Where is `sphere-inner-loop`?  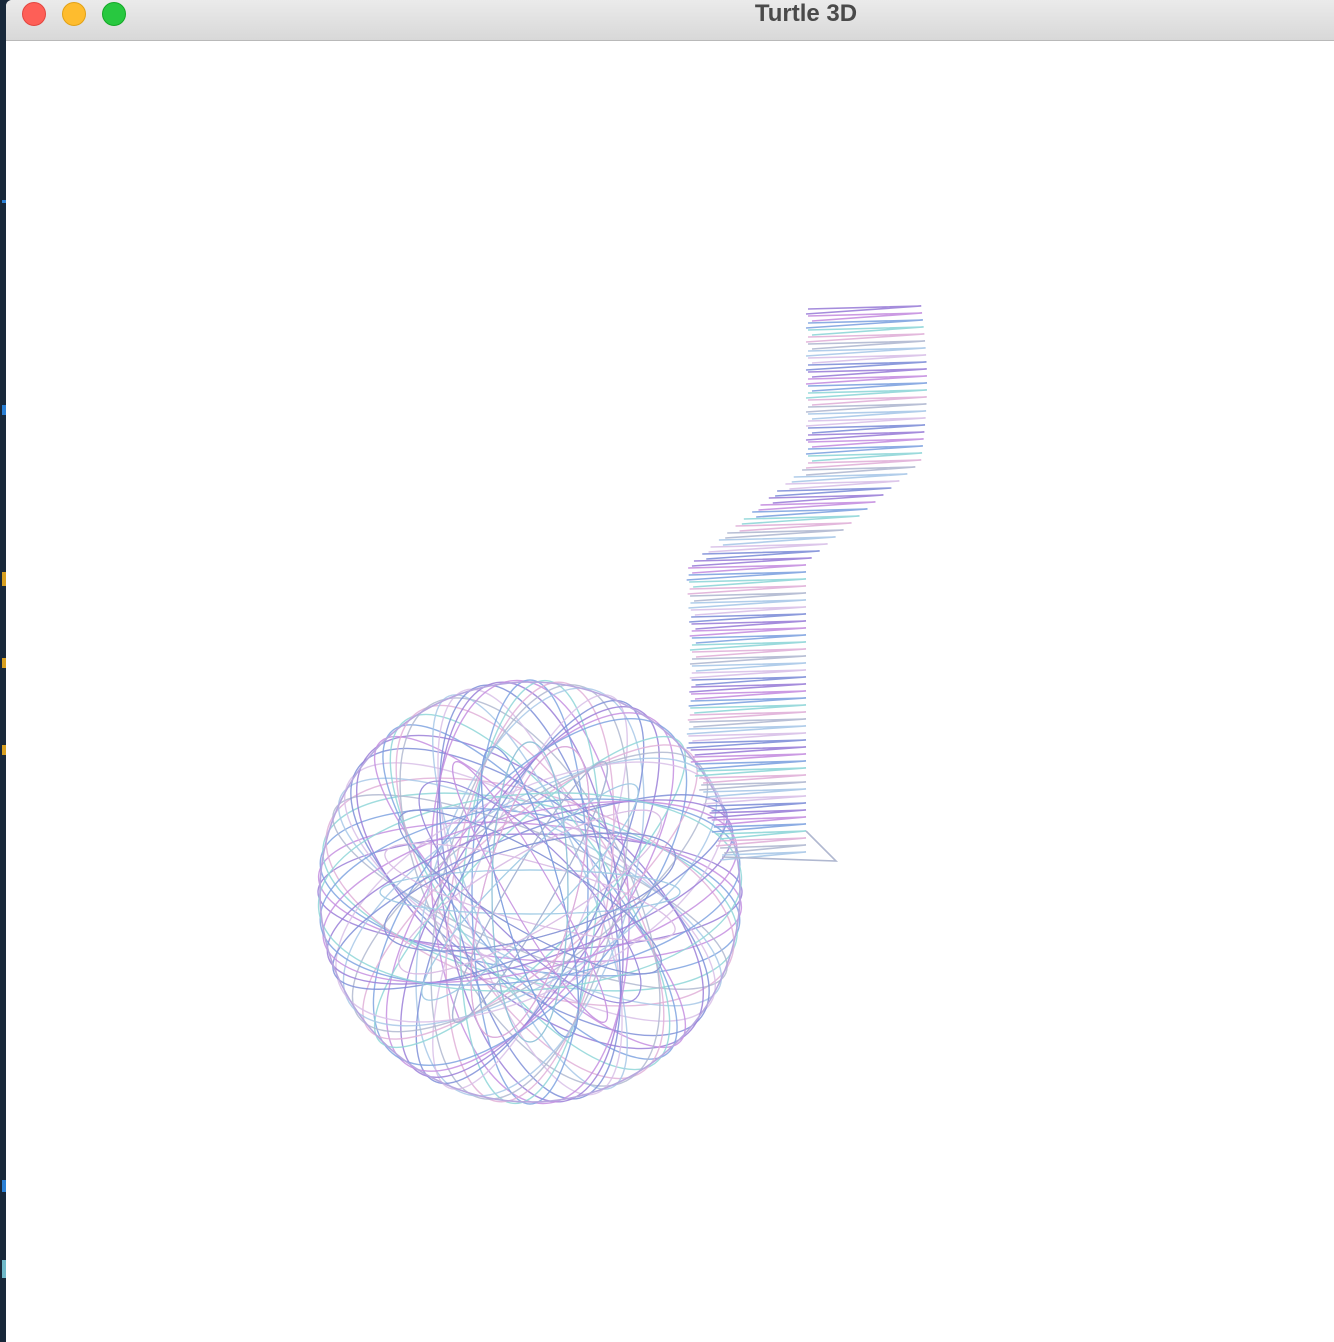 sphere-inner-loop is located at coordinates (530, 892).